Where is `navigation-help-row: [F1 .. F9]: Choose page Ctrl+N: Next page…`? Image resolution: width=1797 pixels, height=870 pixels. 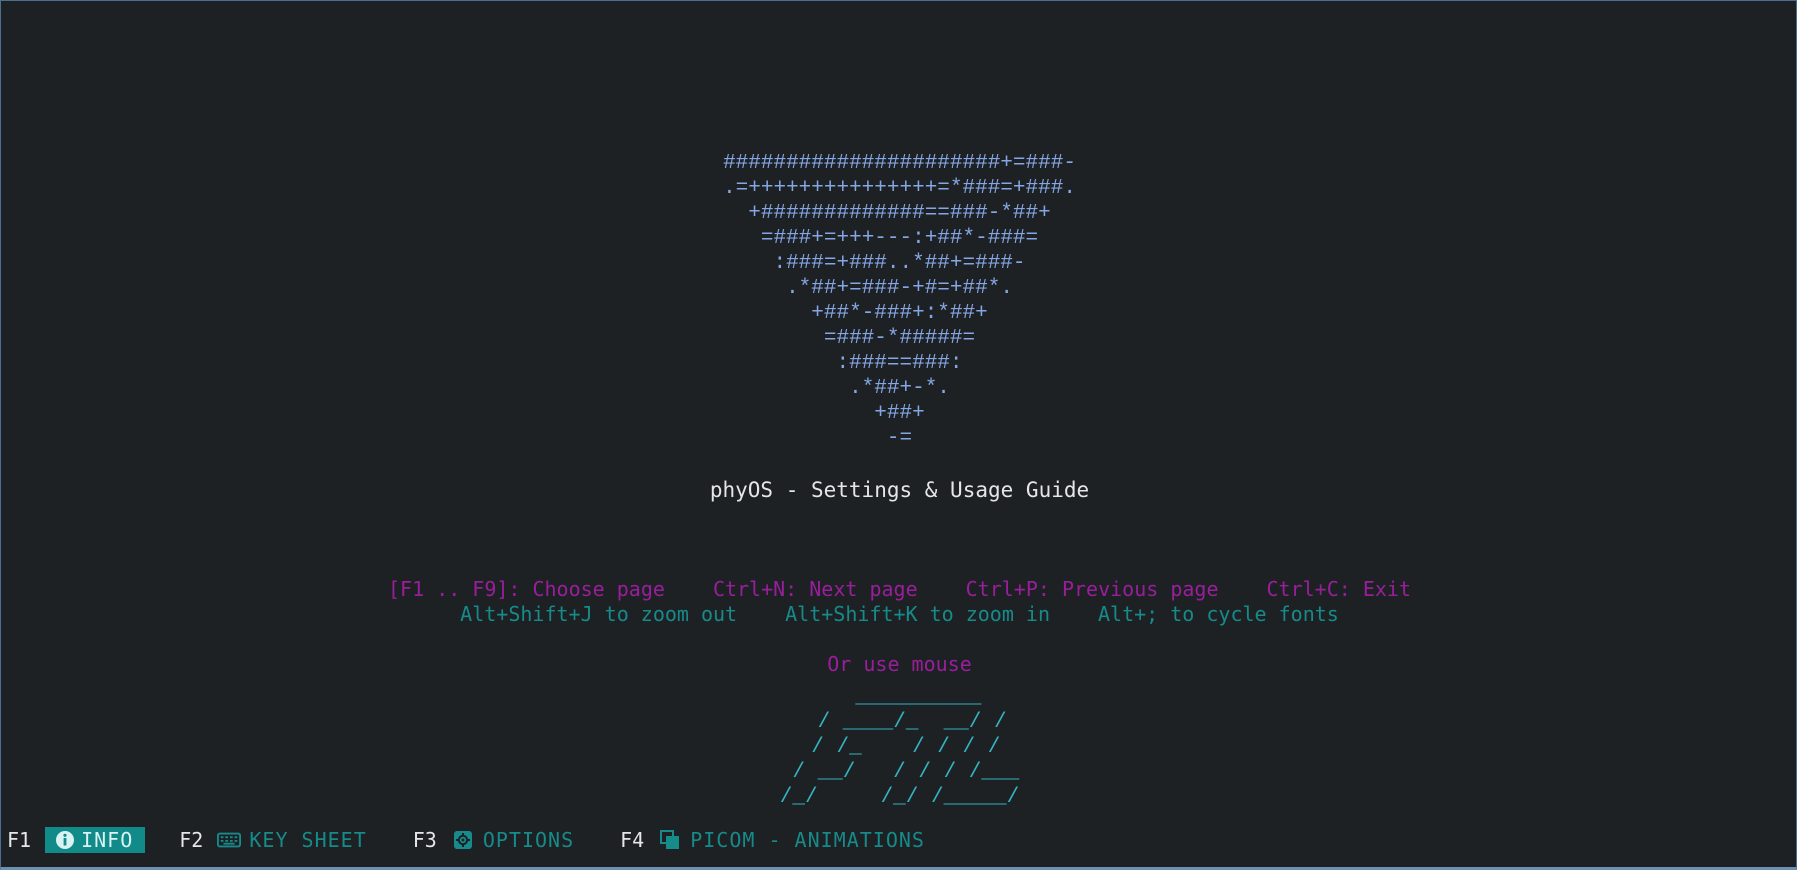
navigation-help-row: [F1 .. F9]: Choose page Ctrl+N: Next page… is located at coordinates (899, 589).